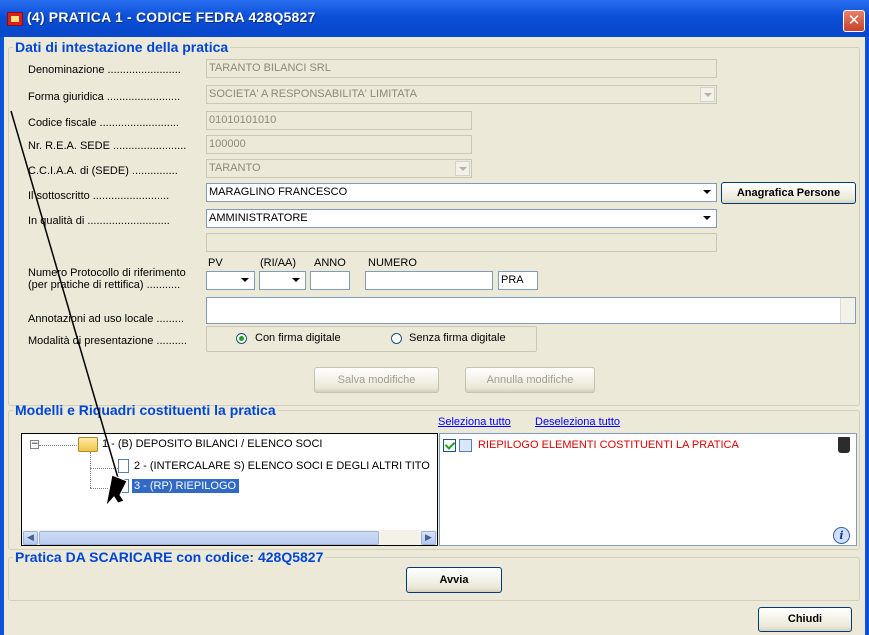 This screenshot has height=635, width=869. Describe the element at coordinates (434, 18) in the screenshot. I see `title-bar: (4) PRATICA 1 - CODICE FEDRA 428Q5827 ✕` at that location.